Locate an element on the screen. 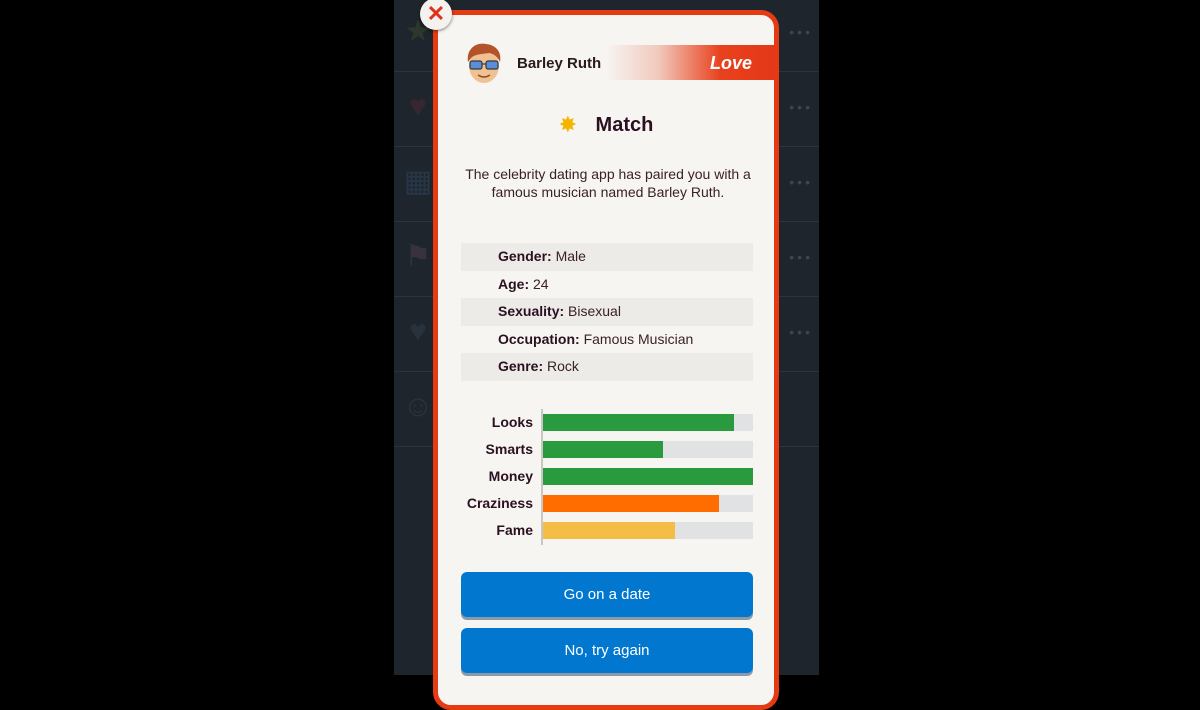  stat-label: Looks is located at coordinates (512, 422).